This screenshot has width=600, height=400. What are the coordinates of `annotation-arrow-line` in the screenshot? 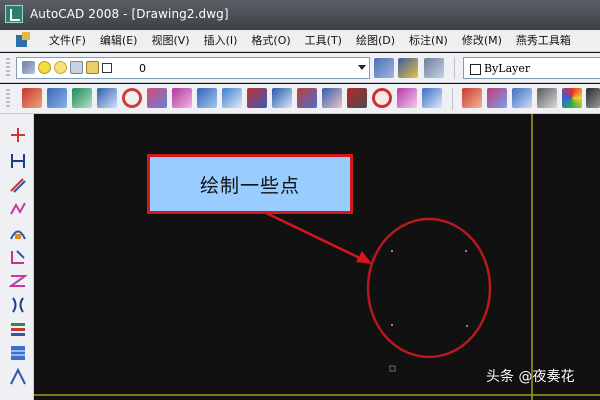 It's located at (315, 236).